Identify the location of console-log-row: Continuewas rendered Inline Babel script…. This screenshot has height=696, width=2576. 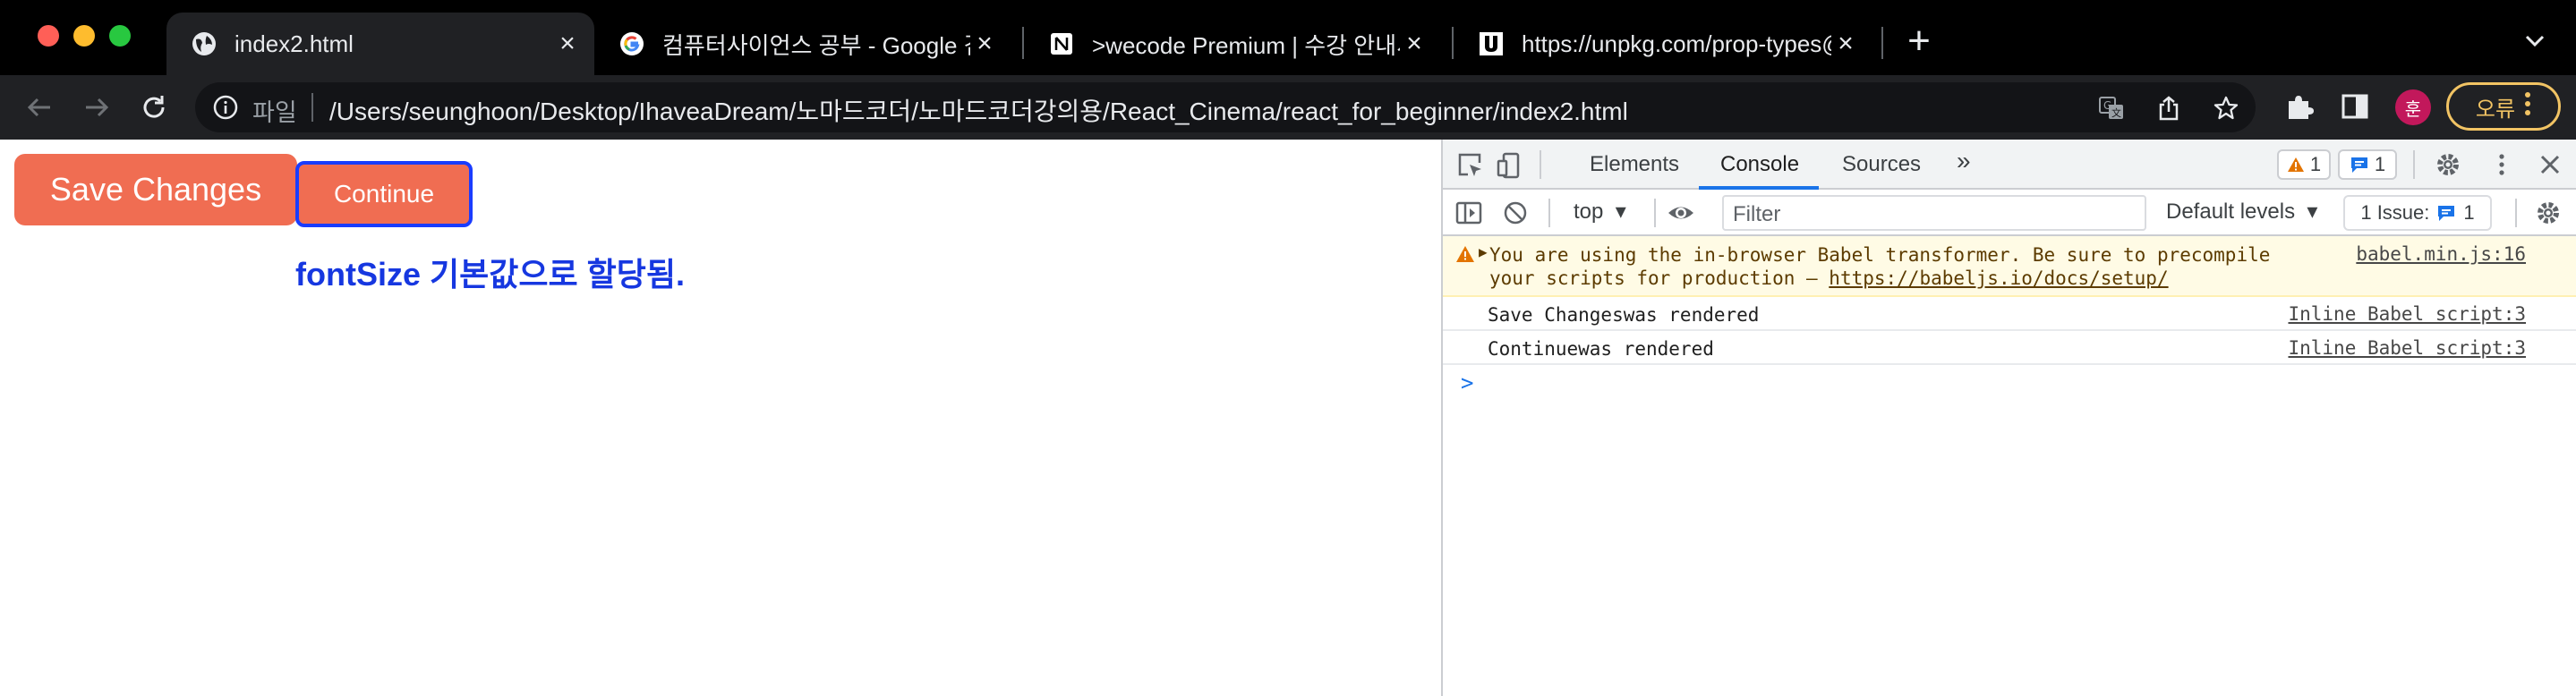
(2009, 348).